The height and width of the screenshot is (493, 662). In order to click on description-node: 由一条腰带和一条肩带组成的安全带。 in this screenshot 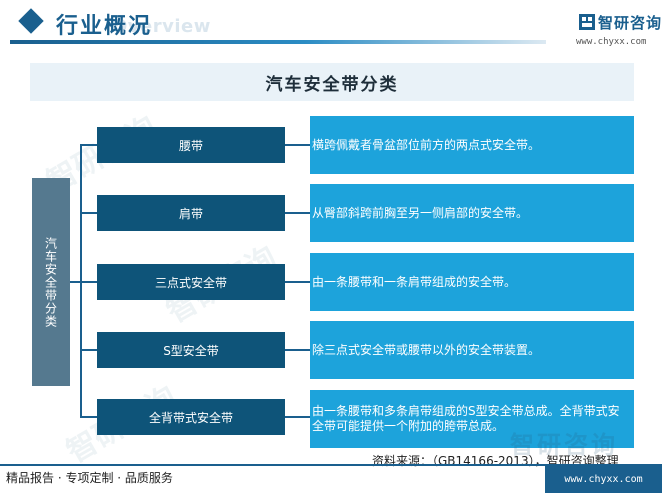, I will do `click(472, 282)`.